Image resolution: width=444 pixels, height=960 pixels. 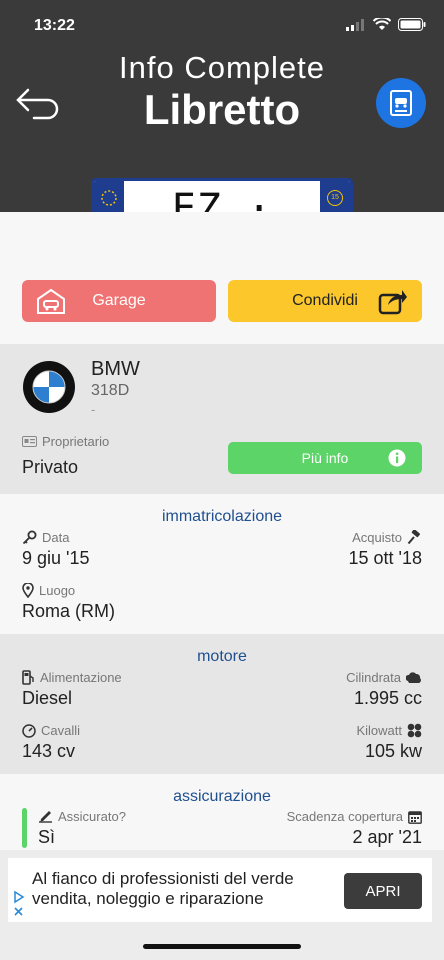 I want to click on brand-logo, so click(x=49, y=387).